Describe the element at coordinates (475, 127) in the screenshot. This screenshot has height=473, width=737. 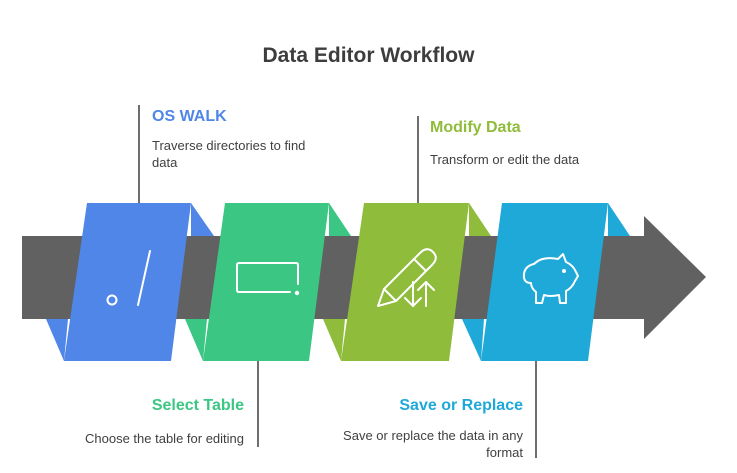
I see `step-title-modify-data: Modify Data` at that location.